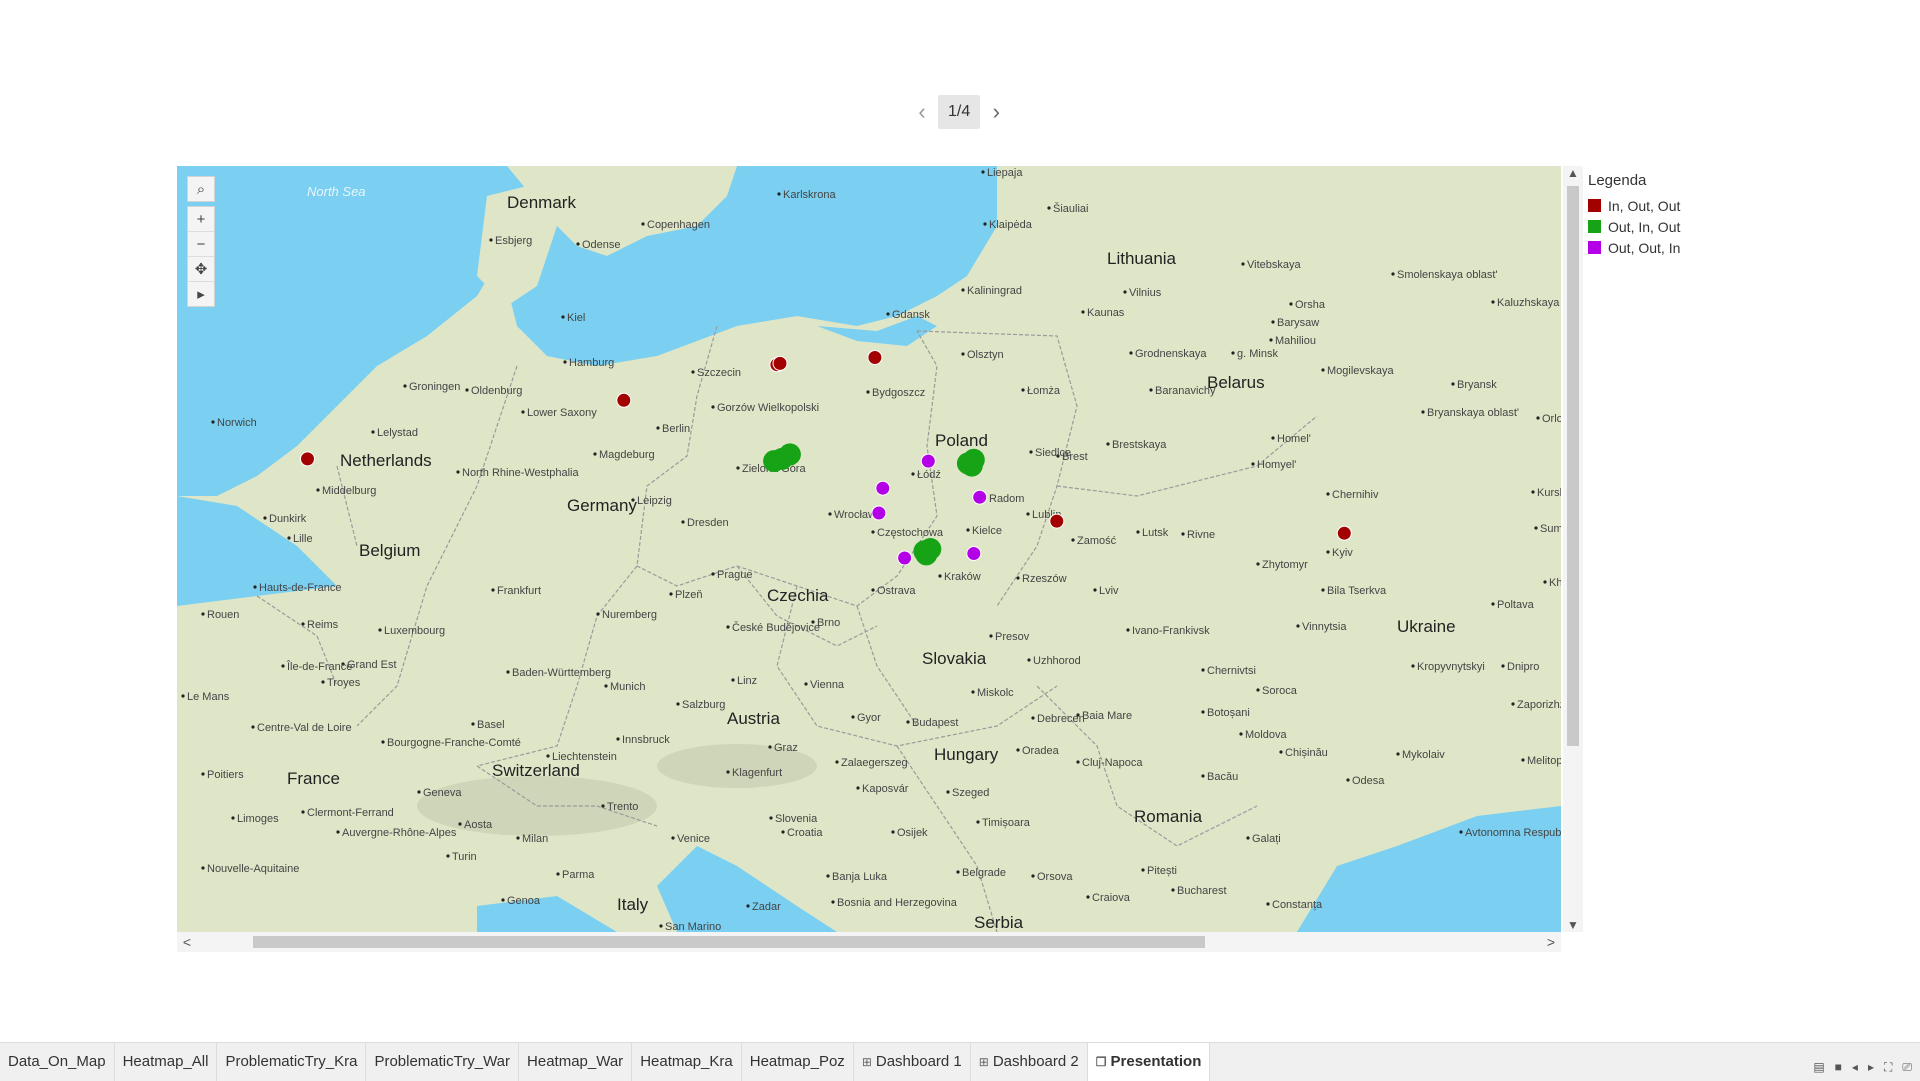 This screenshot has height=1081, width=1920. I want to click on horizontal-scroll-thumb, so click(729, 942).